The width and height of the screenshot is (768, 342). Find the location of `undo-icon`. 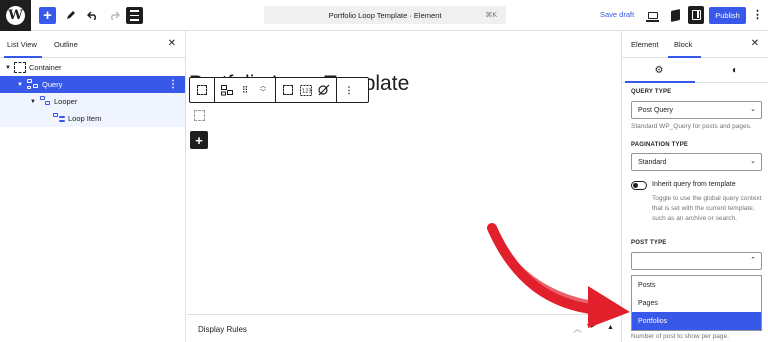

undo-icon is located at coordinates (92, 15).